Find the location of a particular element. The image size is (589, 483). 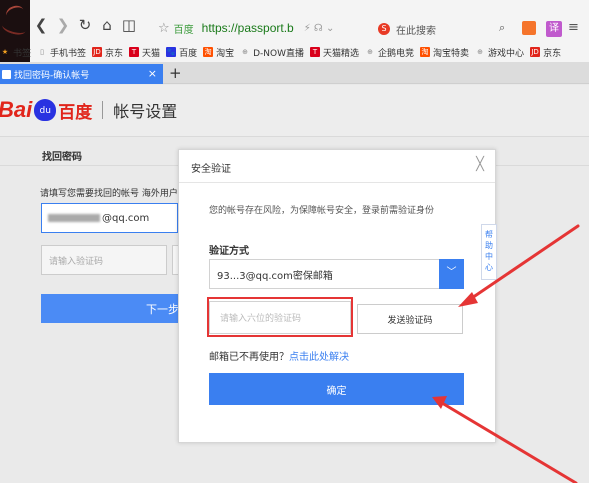

resolve-link: 点击此处解决 is located at coordinates (319, 357).